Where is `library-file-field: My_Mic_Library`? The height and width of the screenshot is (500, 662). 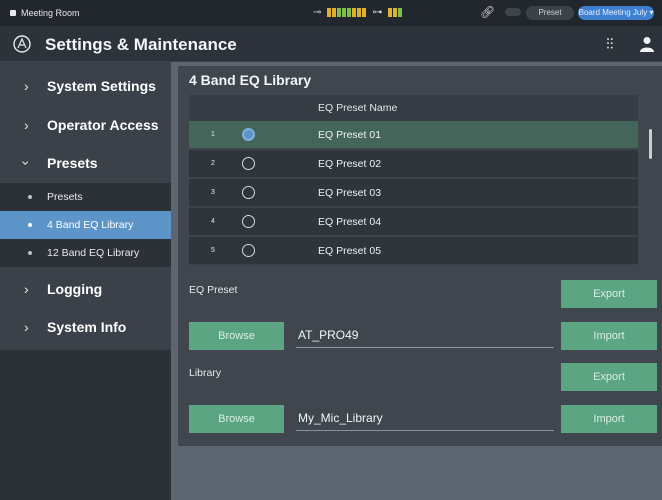 library-file-field: My_Mic_Library is located at coordinates (425, 418).